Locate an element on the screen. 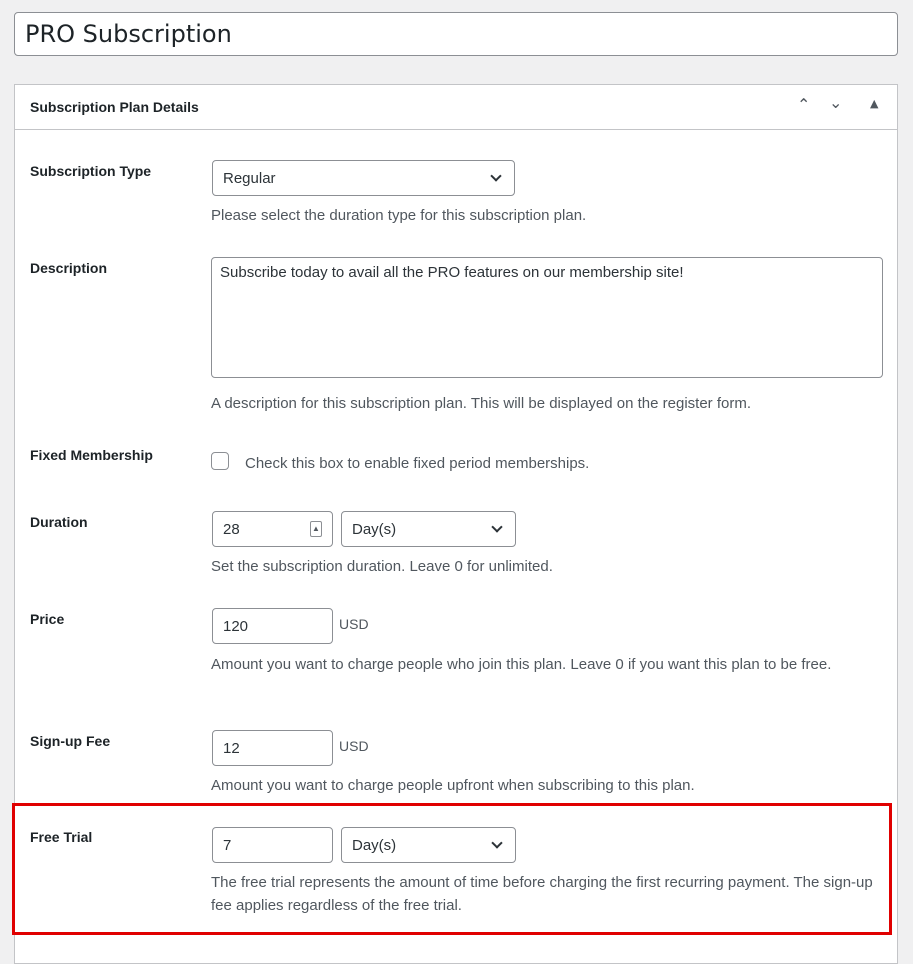 Image resolution: width=913 pixels, height=964 pixels. description-label: Description is located at coordinates (69, 268).